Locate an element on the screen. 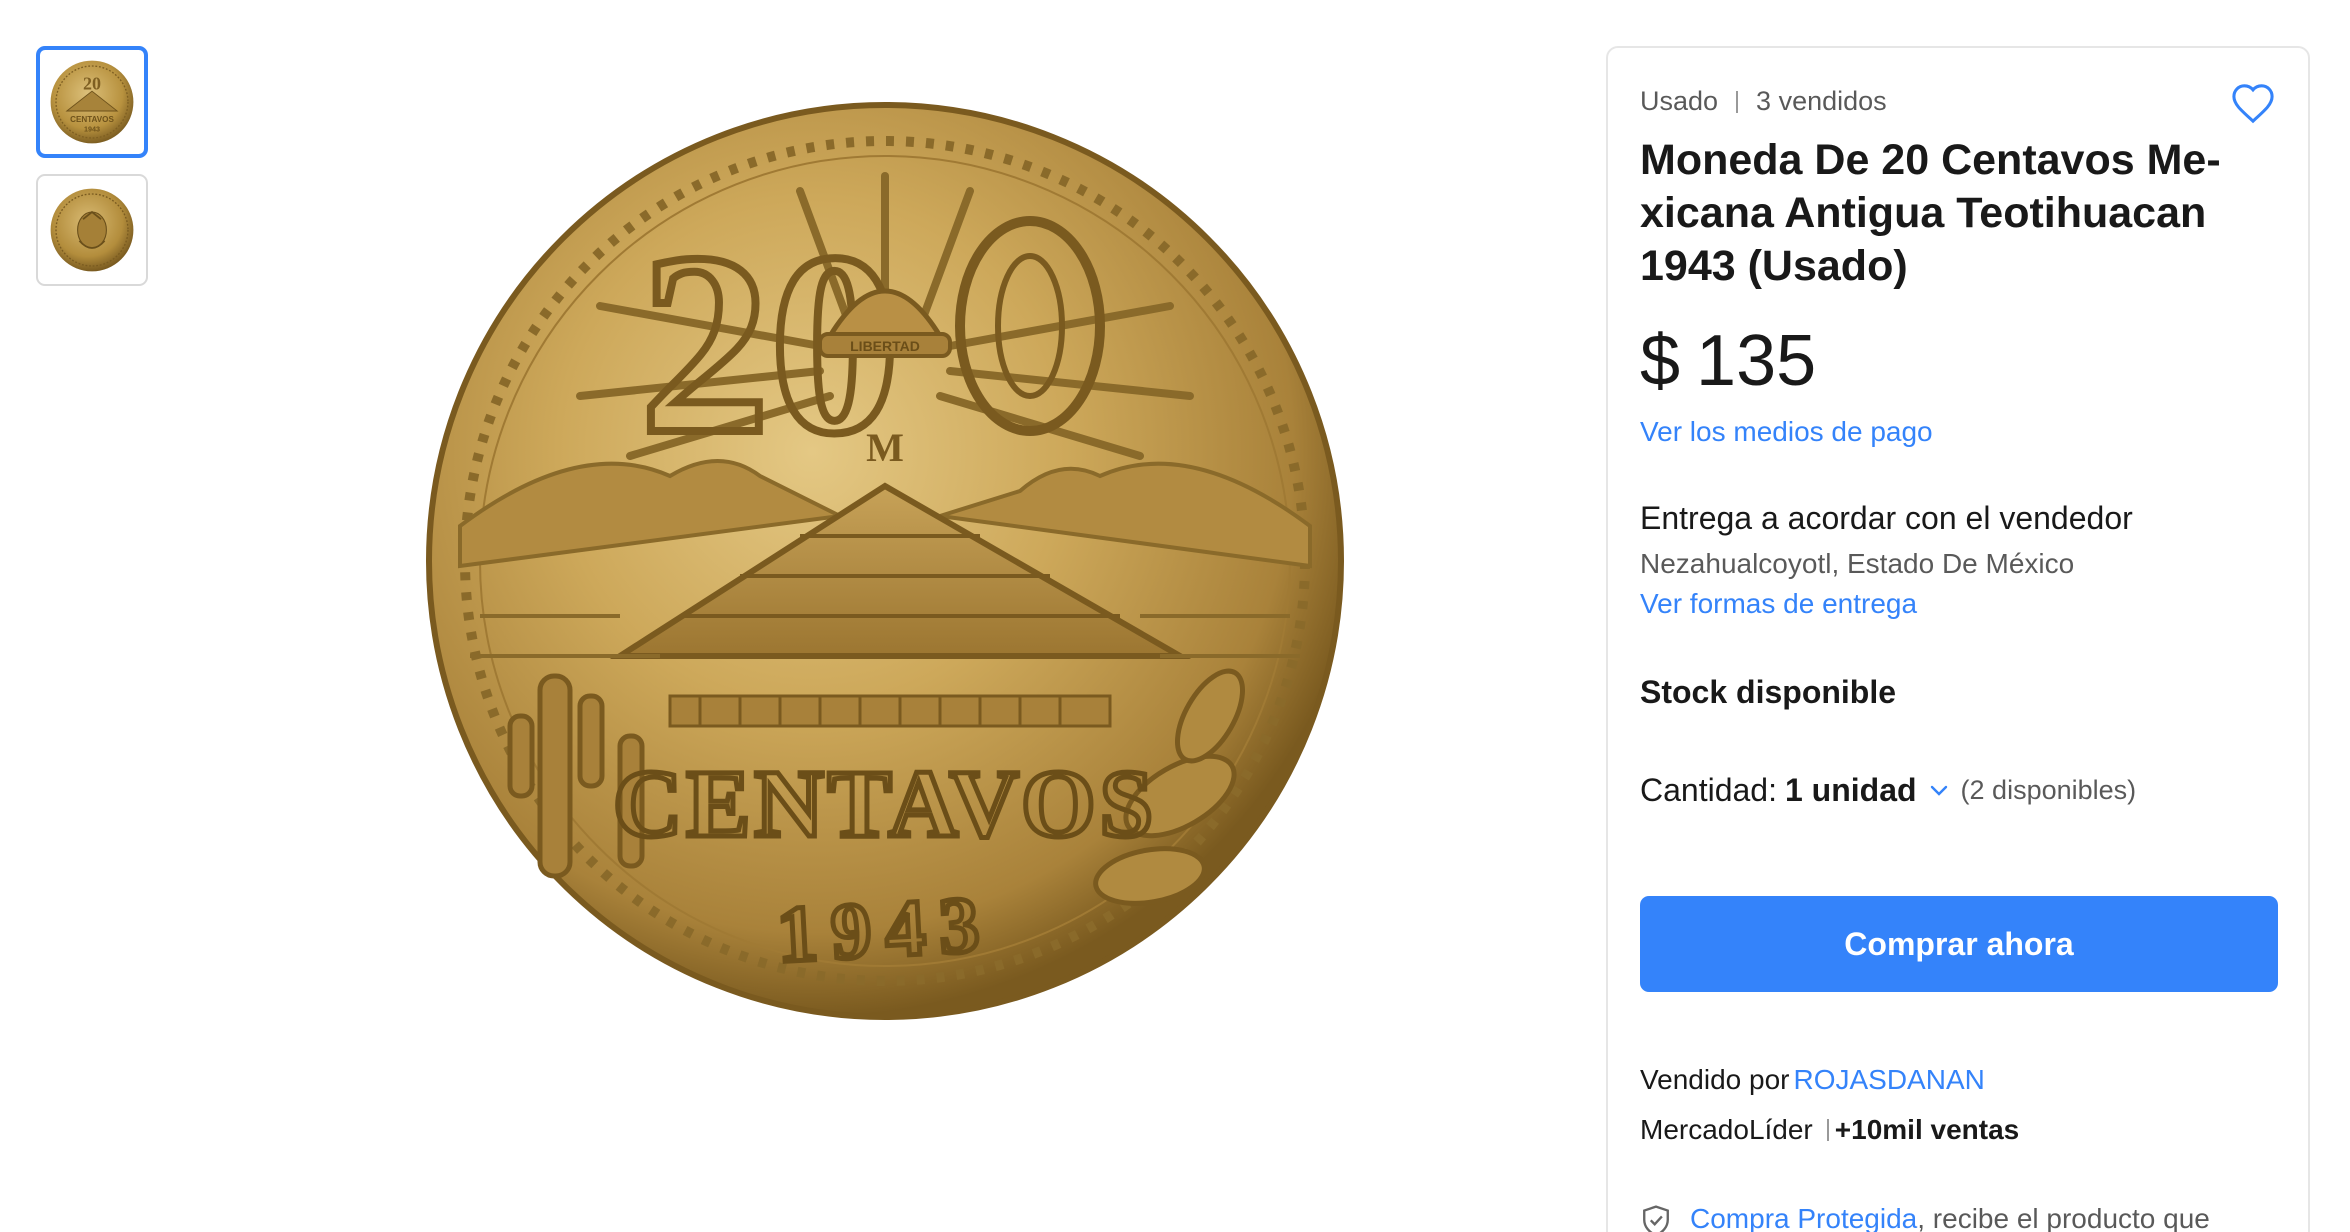  thumbnail-coin-front: 20 CENTAVOS 1943 is located at coordinates (92, 102).